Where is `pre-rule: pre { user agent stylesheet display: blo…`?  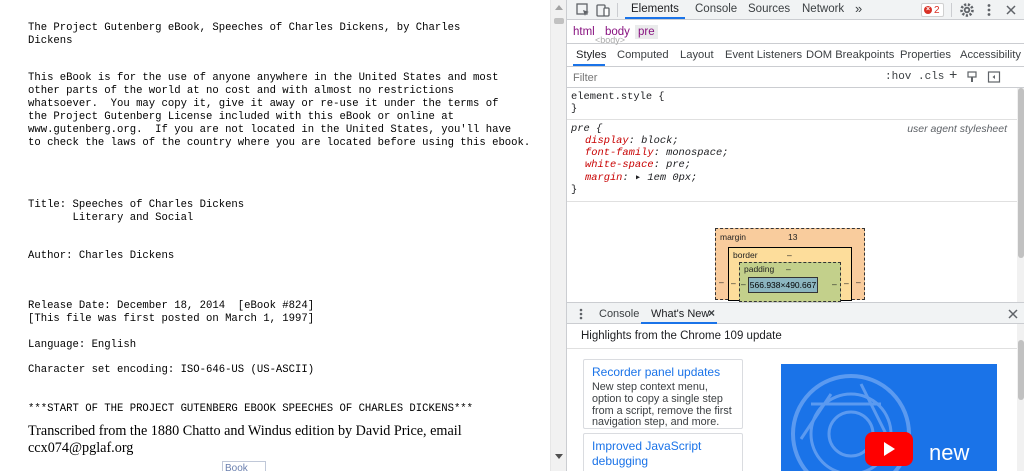
pre-rule: pre { user agent stylesheet display: blo… is located at coordinates (792, 159).